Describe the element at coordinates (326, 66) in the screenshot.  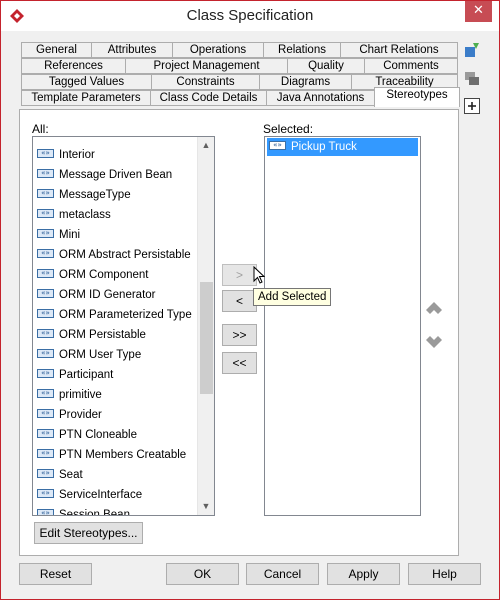
I see `tab-quality: Quality` at that location.